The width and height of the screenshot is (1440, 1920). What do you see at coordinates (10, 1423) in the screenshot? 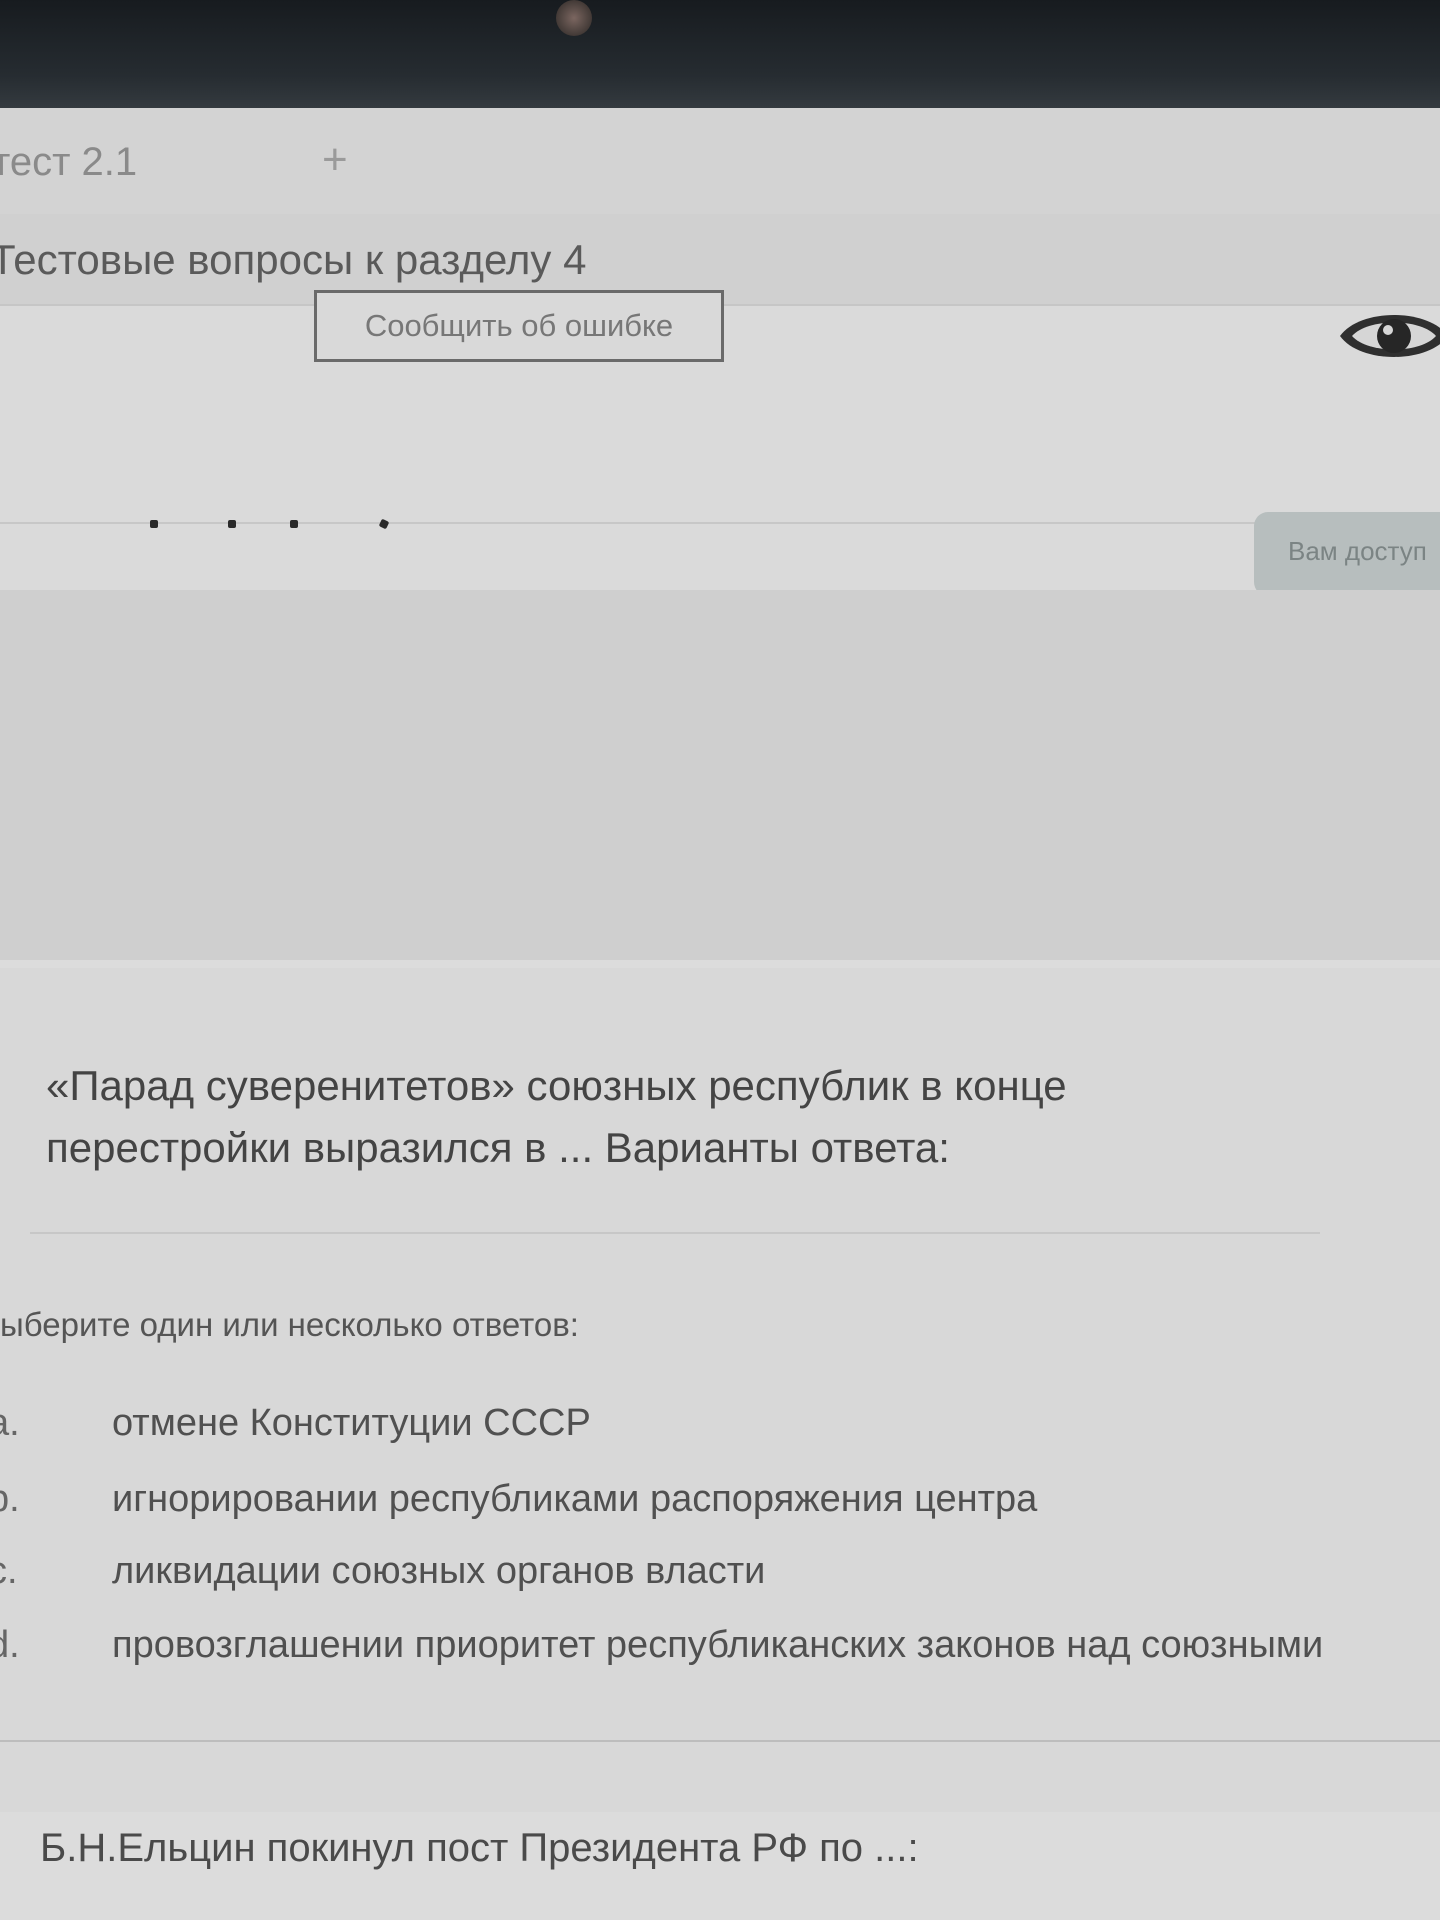
I see `answer-letter: a.` at bounding box center [10, 1423].